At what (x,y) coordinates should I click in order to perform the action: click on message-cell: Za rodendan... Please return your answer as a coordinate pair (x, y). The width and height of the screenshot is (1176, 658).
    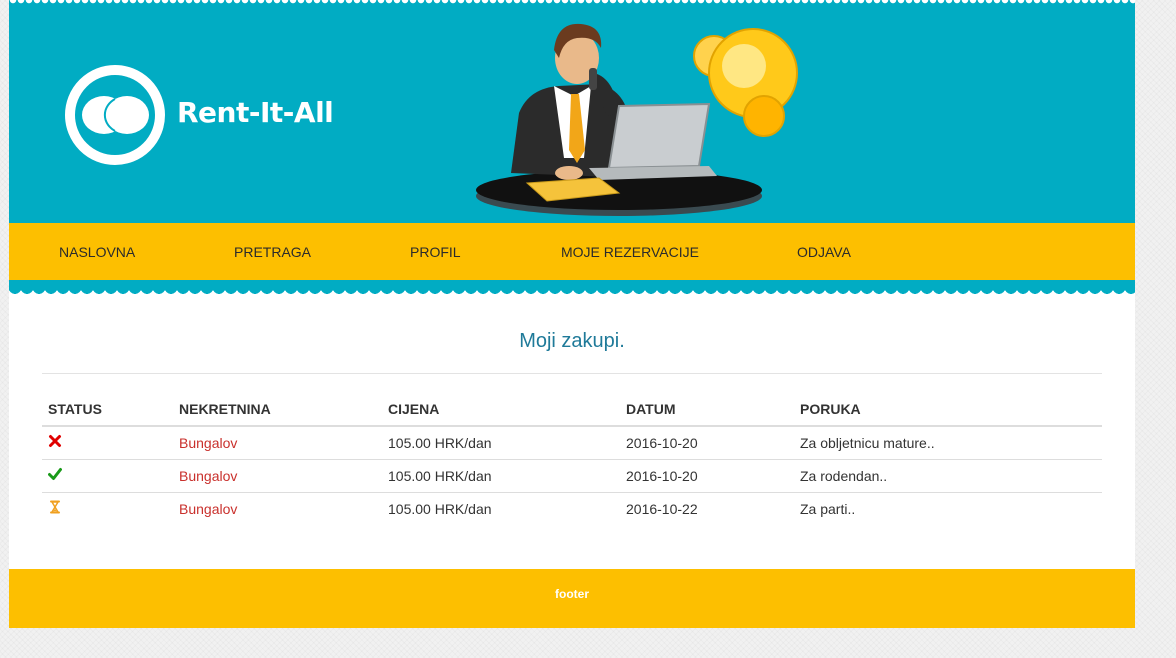
    Looking at the image, I should click on (948, 476).